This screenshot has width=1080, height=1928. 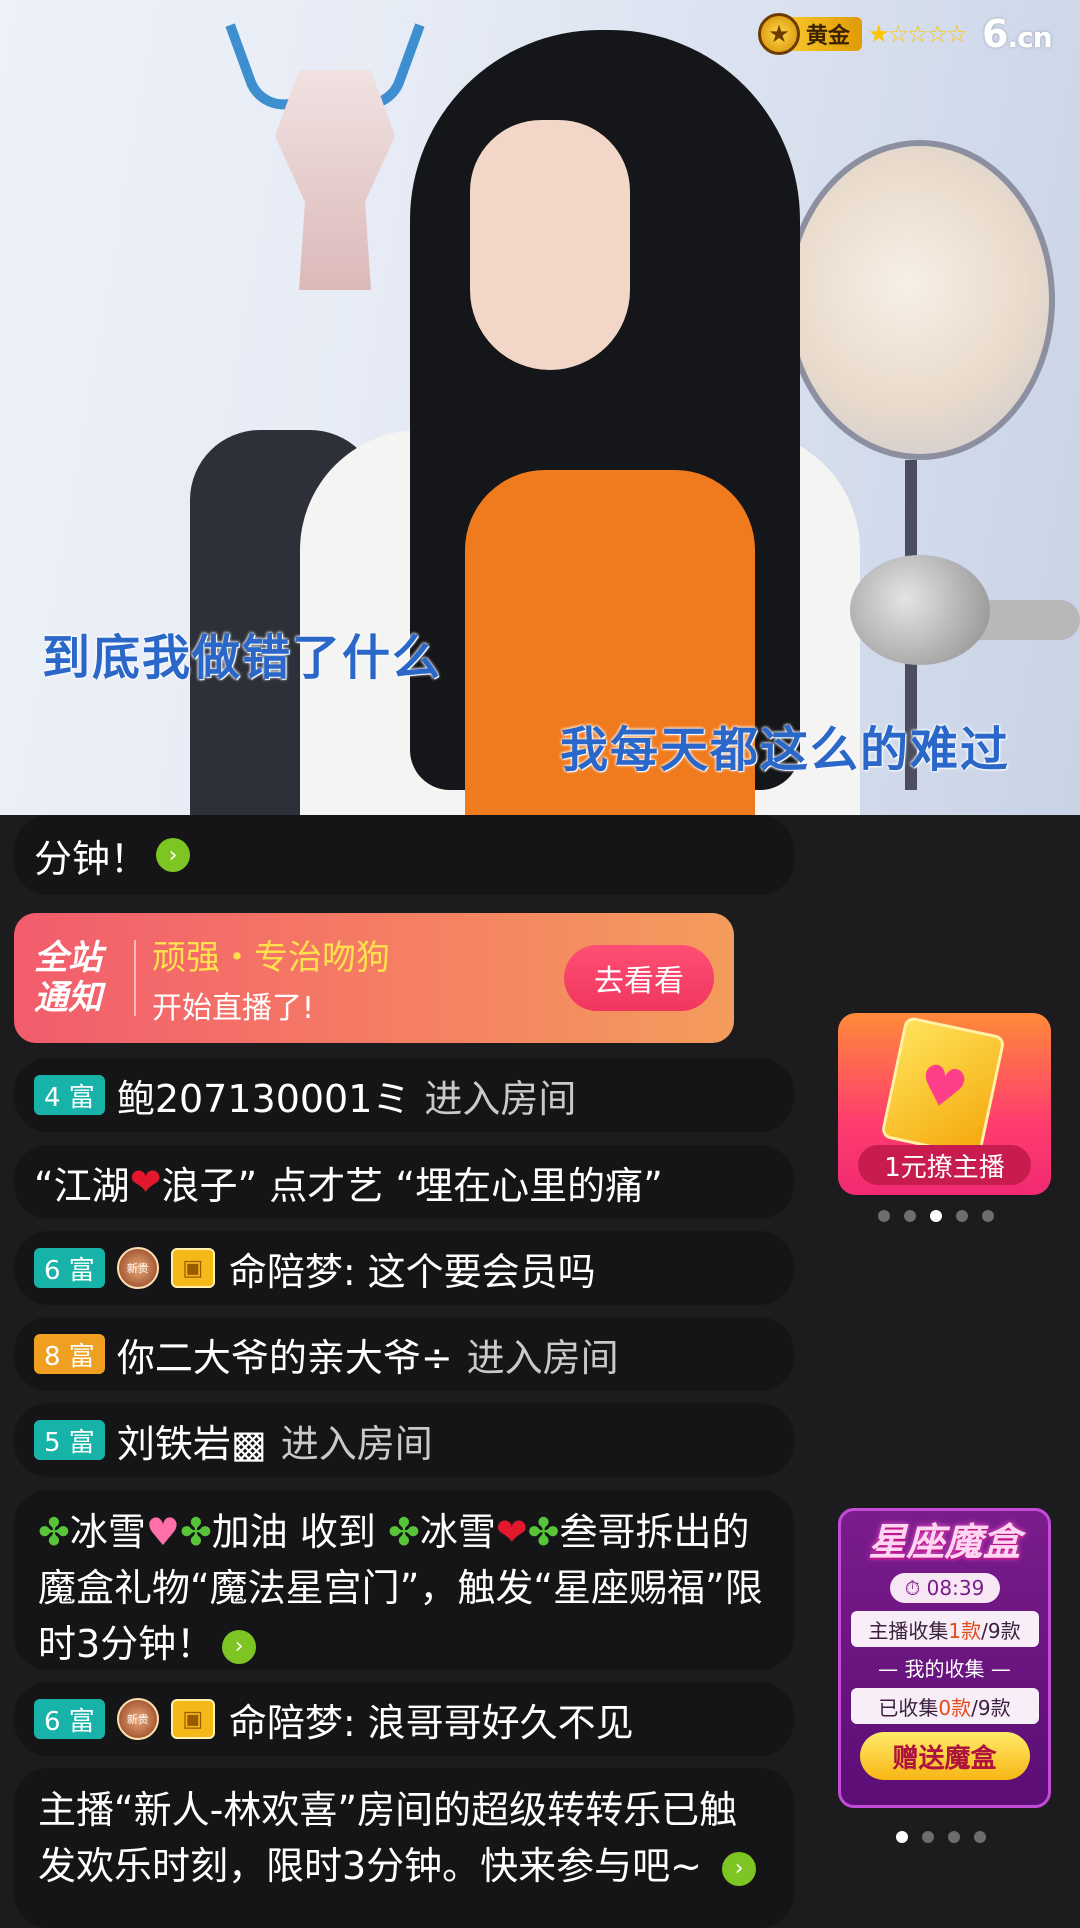 What do you see at coordinates (944, 1756) in the screenshot?
I see `send-box-button: 赠送魔盒` at bounding box center [944, 1756].